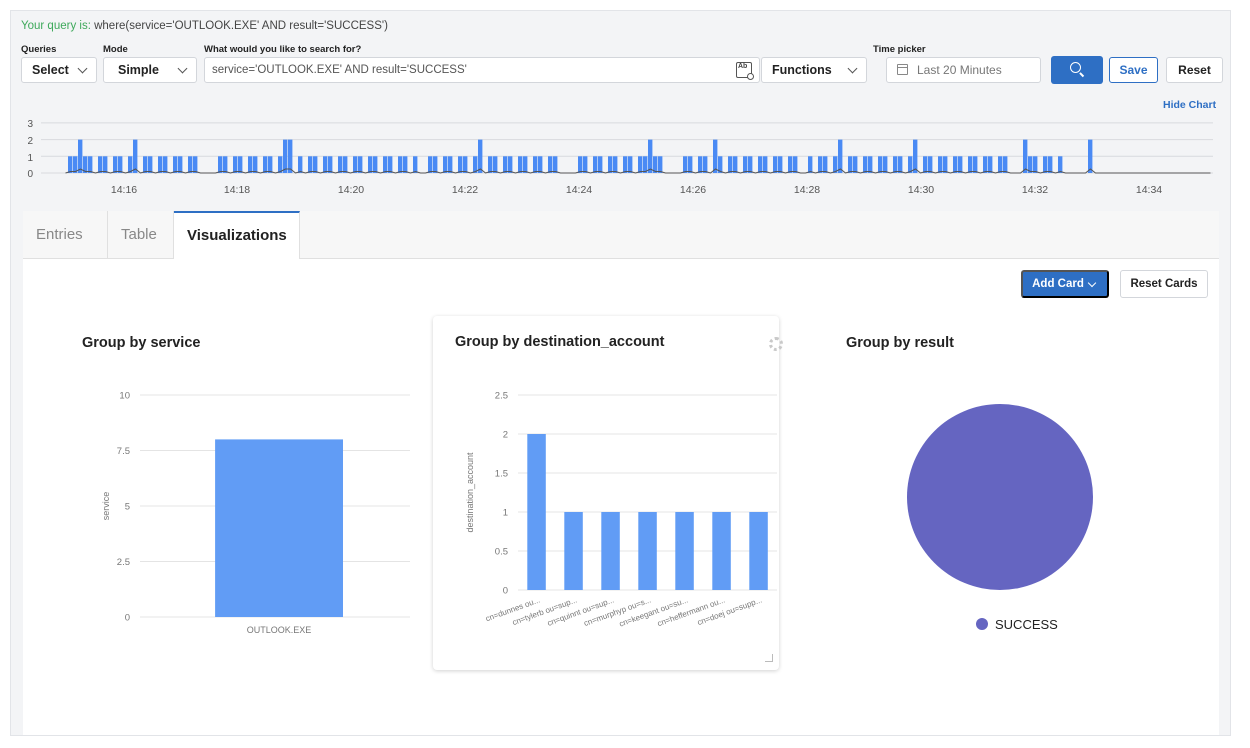 The width and height of the screenshot is (1250, 748). I want to click on mode-select: Simple, so click(150, 70).